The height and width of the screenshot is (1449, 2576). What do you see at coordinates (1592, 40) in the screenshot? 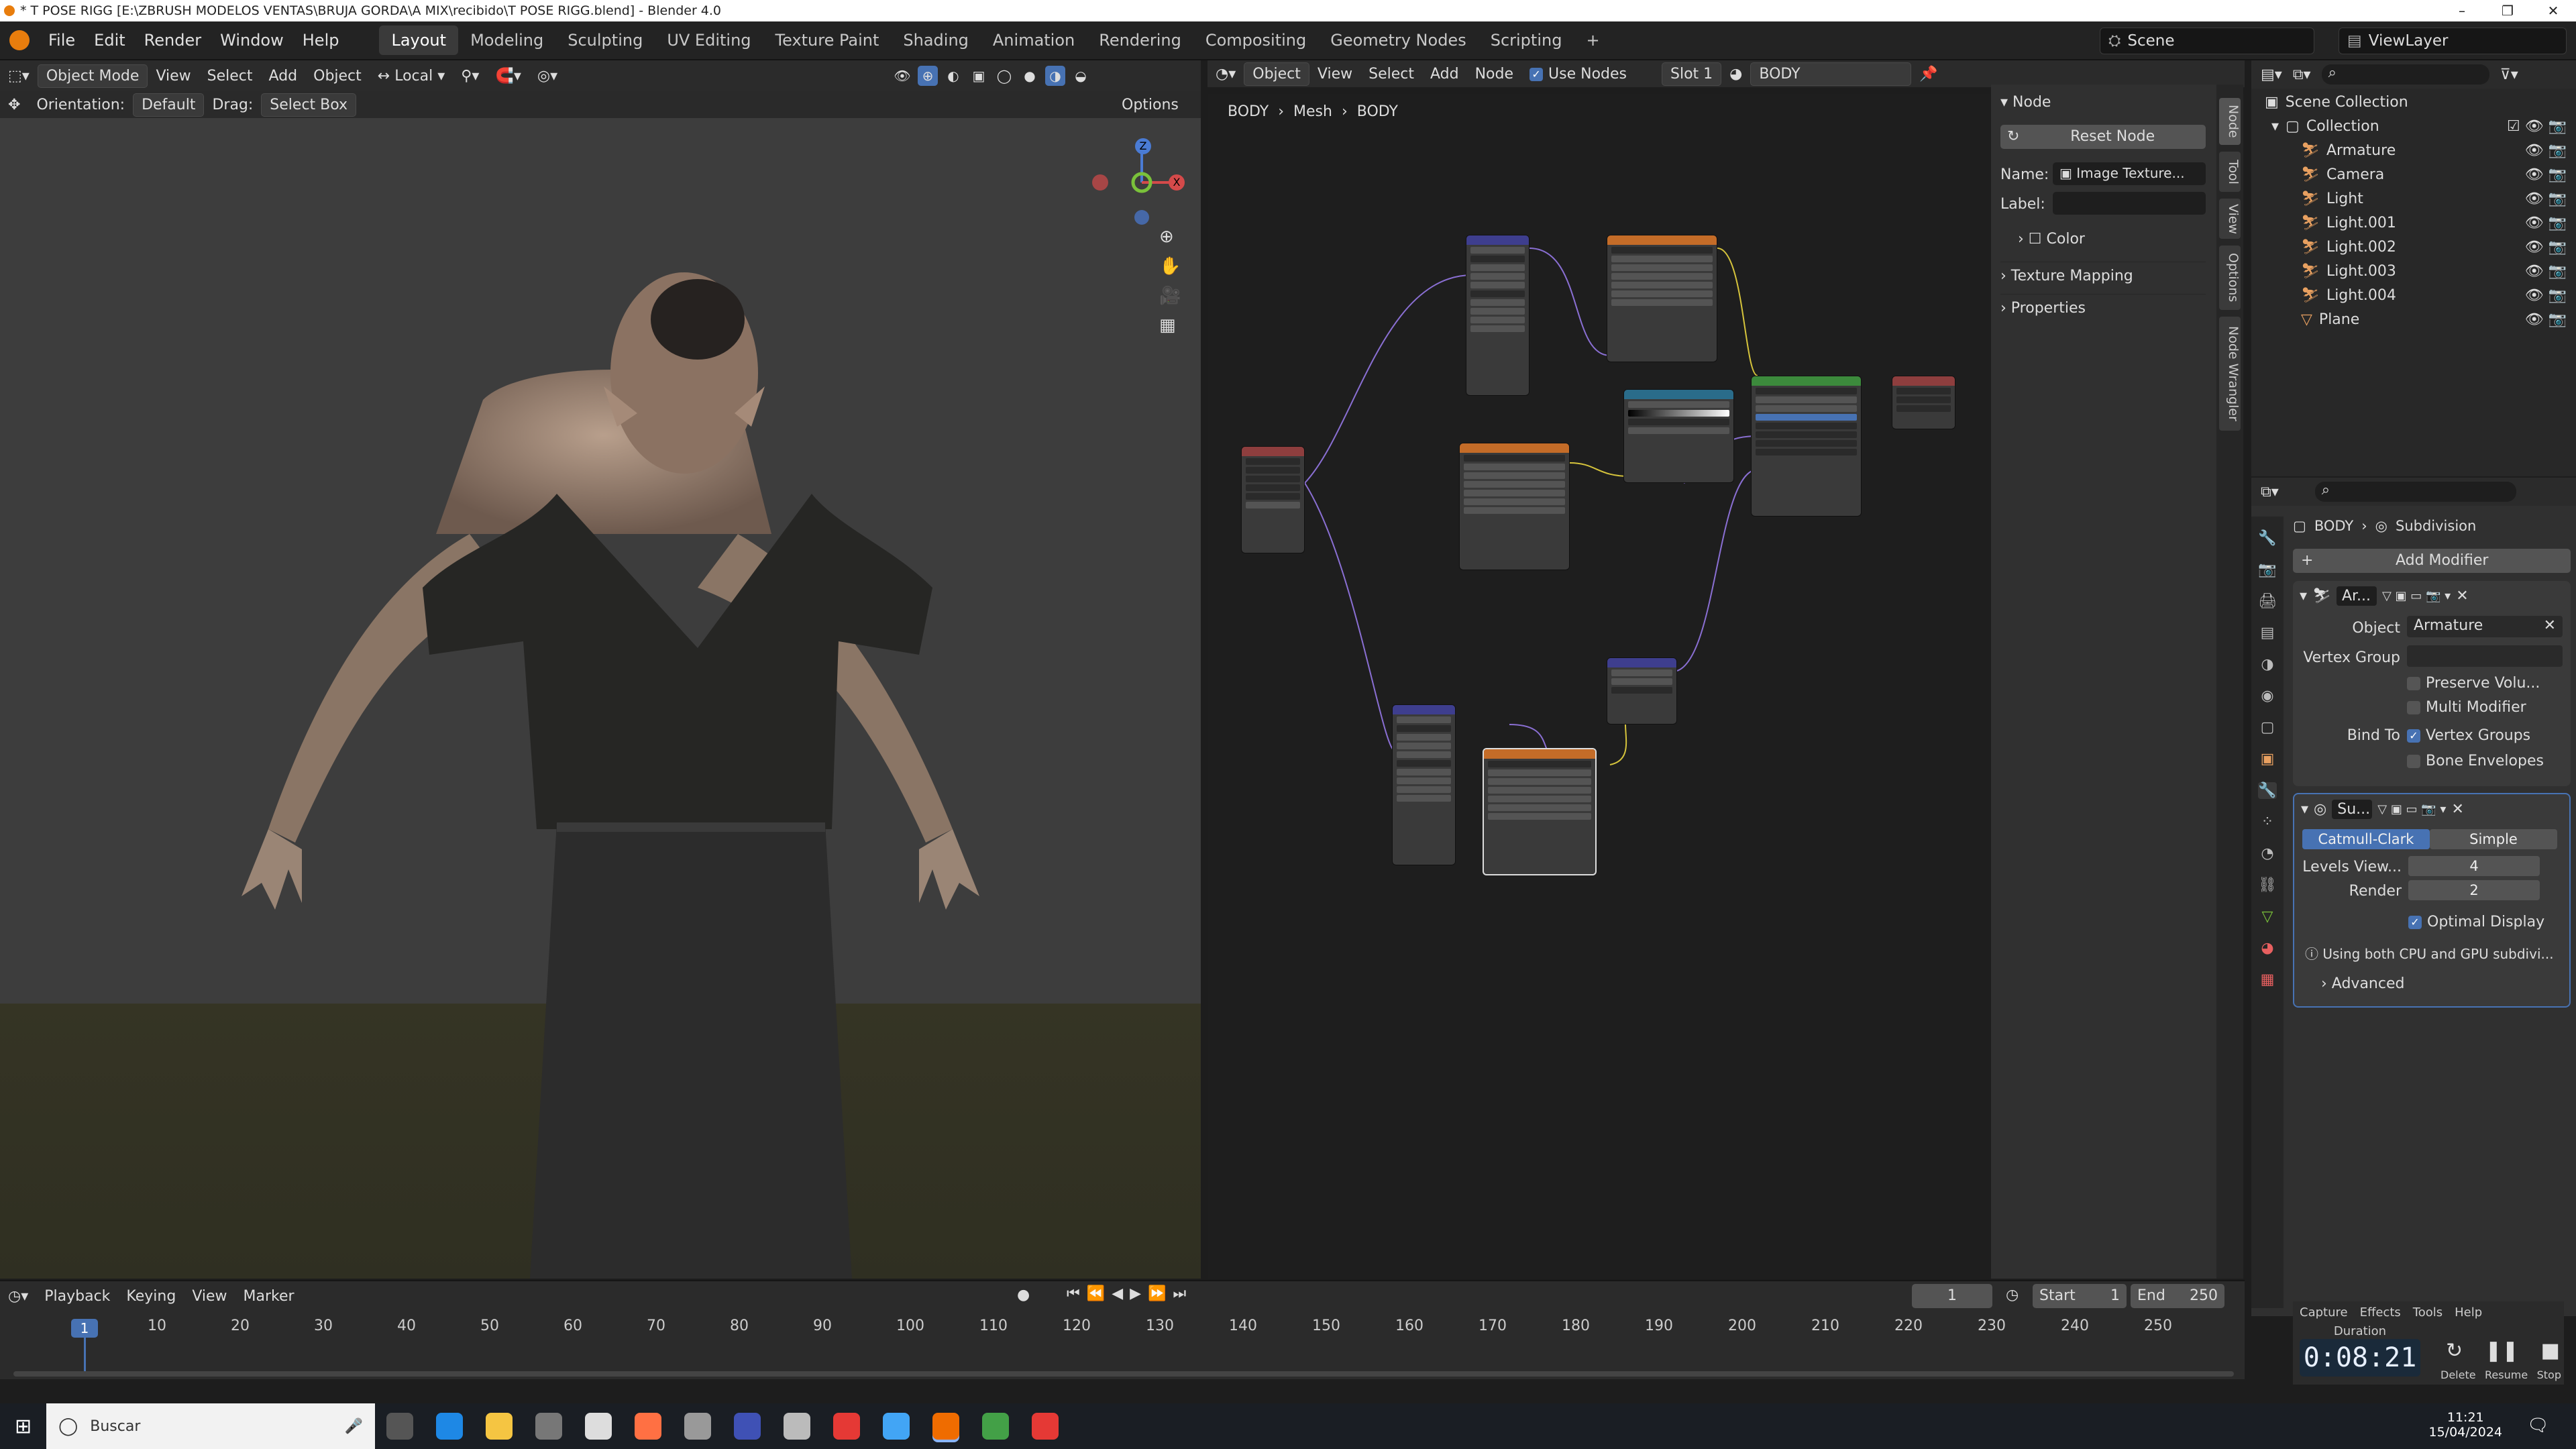
I see `add-workspace-button: +` at bounding box center [1592, 40].